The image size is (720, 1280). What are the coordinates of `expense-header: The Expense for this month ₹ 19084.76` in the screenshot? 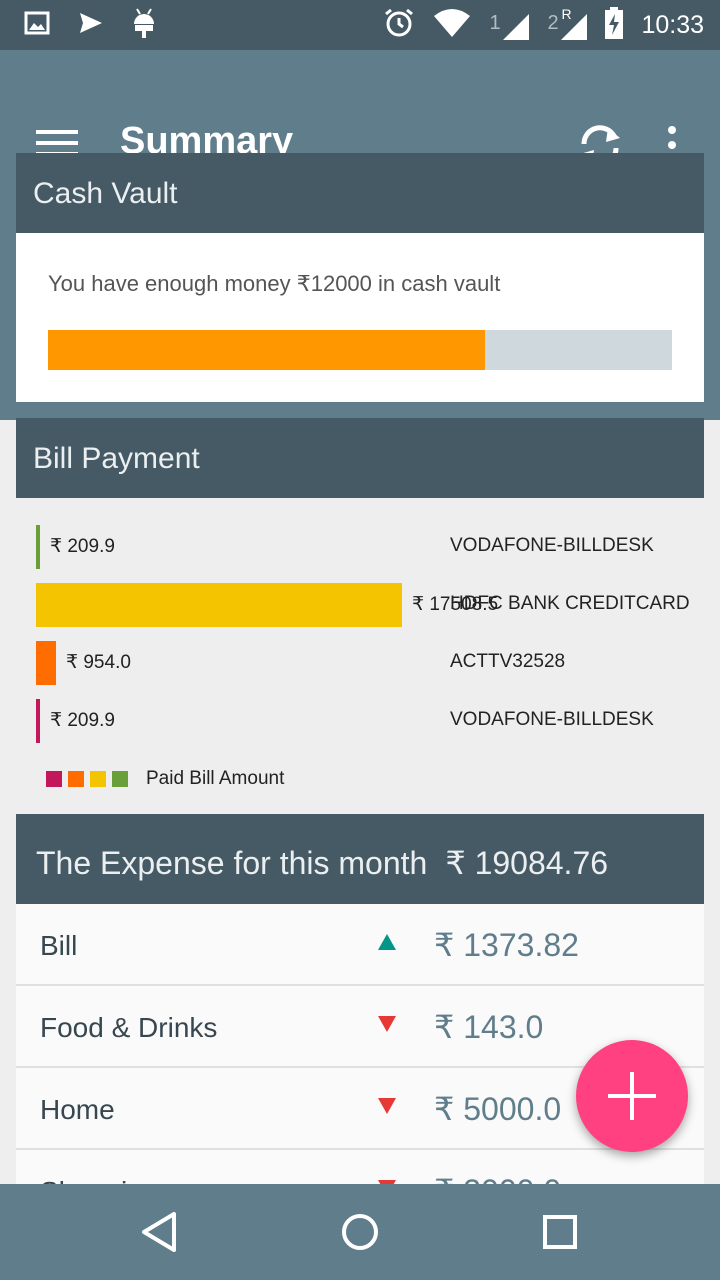 It's located at (360, 859).